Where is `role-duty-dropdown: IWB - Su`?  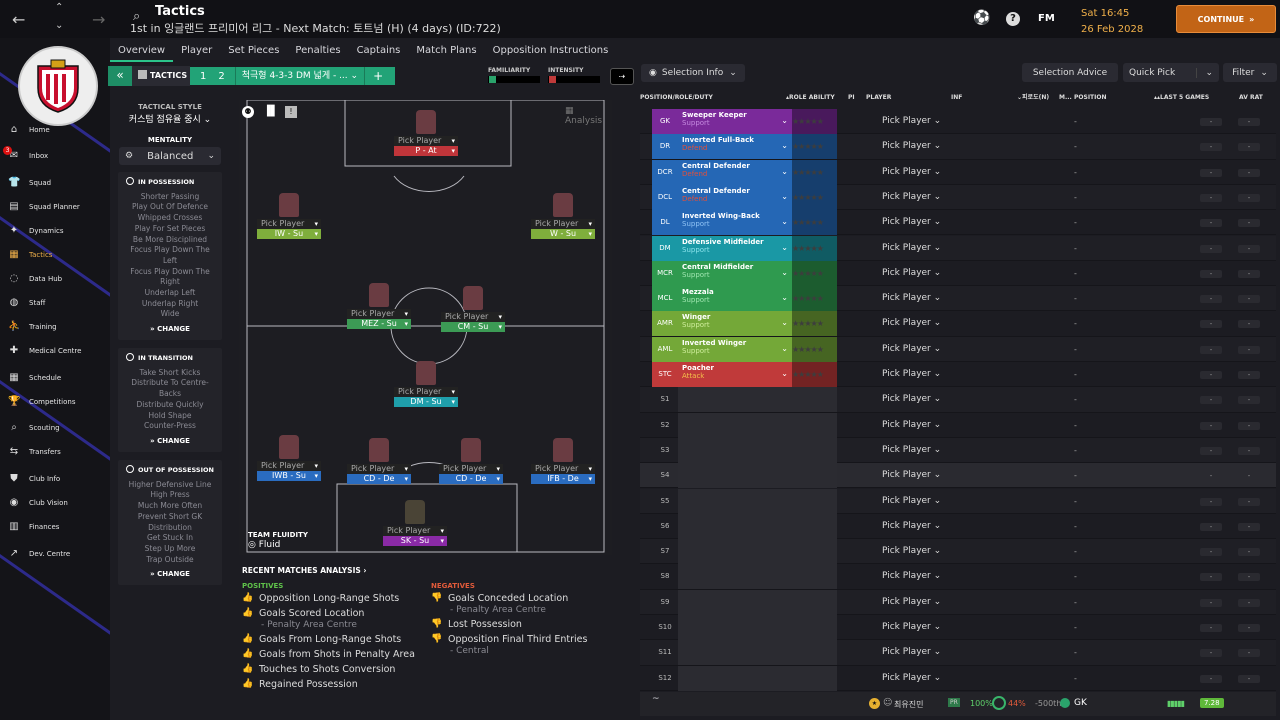
role-duty-dropdown: IWB - Su is located at coordinates (289, 476).